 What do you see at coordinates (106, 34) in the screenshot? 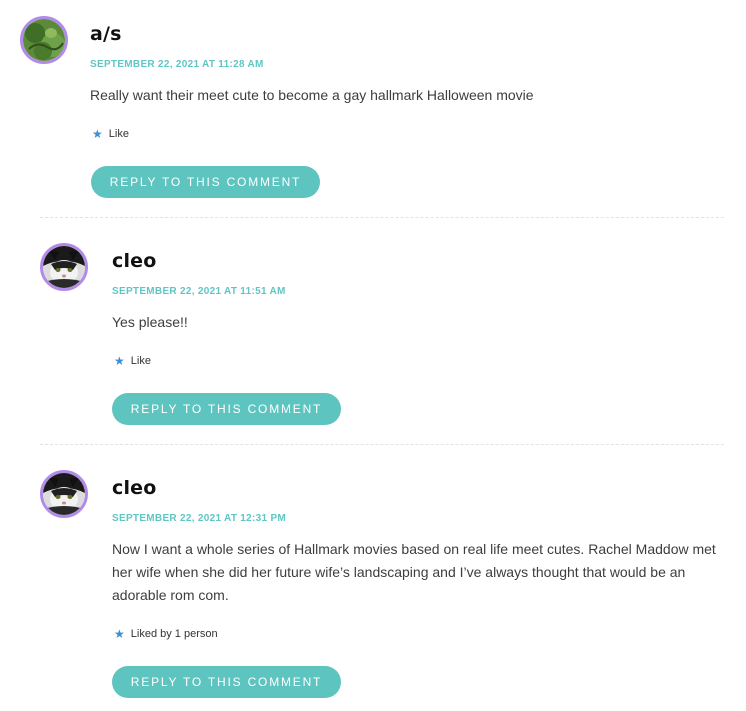
I see `comment-author: a/s` at bounding box center [106, 34].